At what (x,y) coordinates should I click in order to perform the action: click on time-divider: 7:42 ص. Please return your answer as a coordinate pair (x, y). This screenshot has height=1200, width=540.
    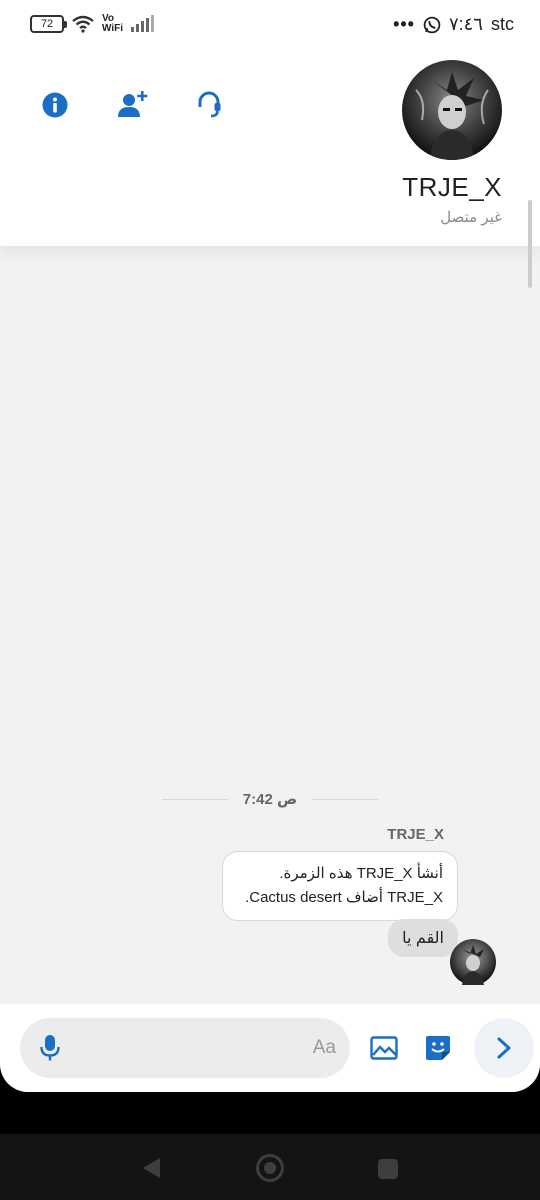
    Looking at the image, I should click on (270, 800).